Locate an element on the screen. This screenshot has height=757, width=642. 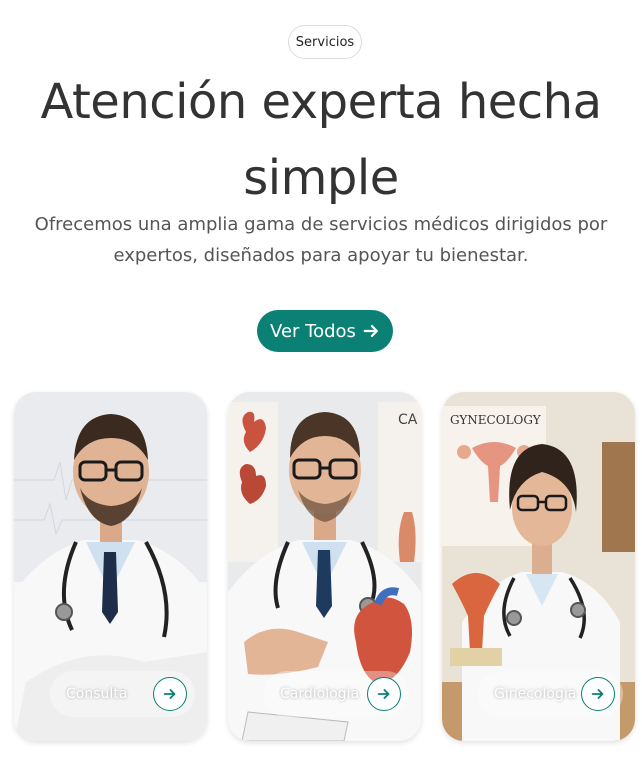
view-all-button: Ver Todos is located at coordinates (325, 331).